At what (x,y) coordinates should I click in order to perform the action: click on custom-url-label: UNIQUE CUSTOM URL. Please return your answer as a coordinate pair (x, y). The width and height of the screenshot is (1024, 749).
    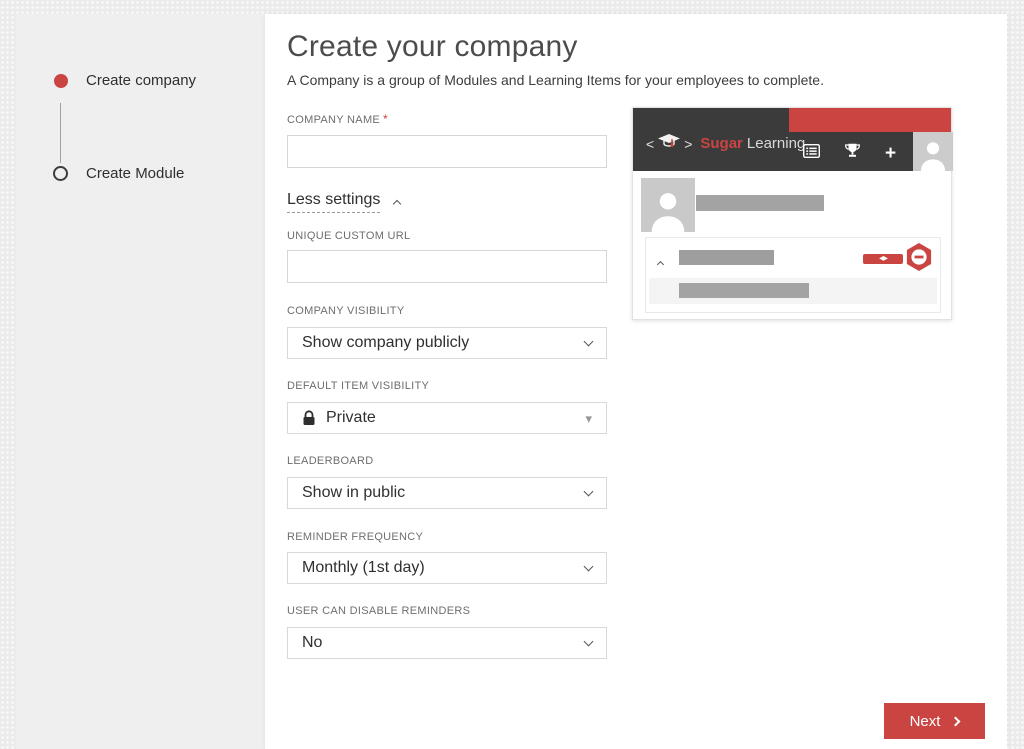
    Looking at the image, I should click on (349, 236).